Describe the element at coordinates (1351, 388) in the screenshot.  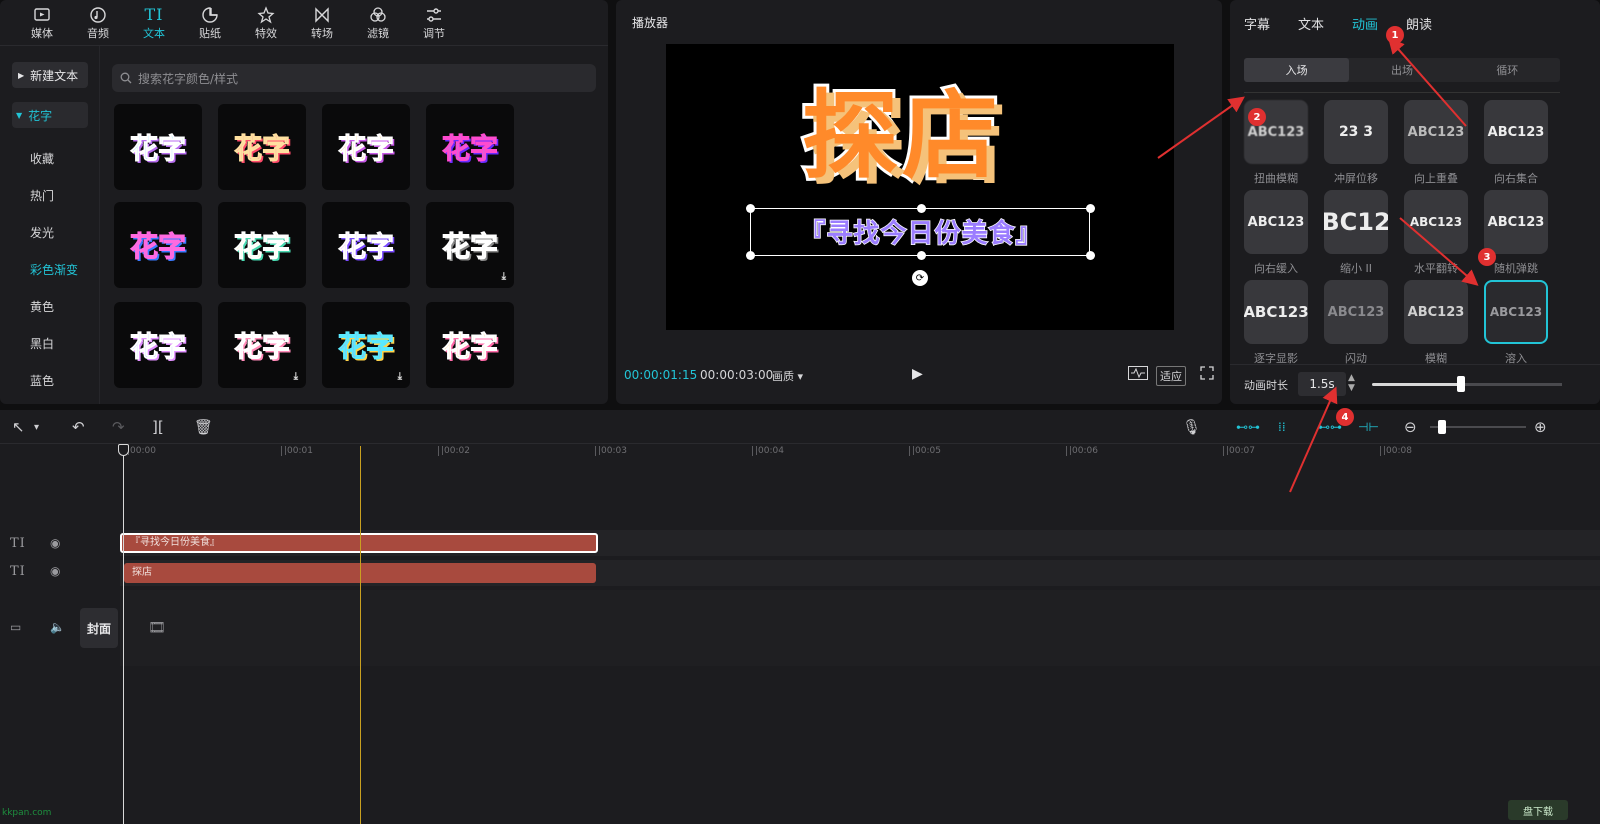
I see `chevron-down-icon: ▼` at that location.